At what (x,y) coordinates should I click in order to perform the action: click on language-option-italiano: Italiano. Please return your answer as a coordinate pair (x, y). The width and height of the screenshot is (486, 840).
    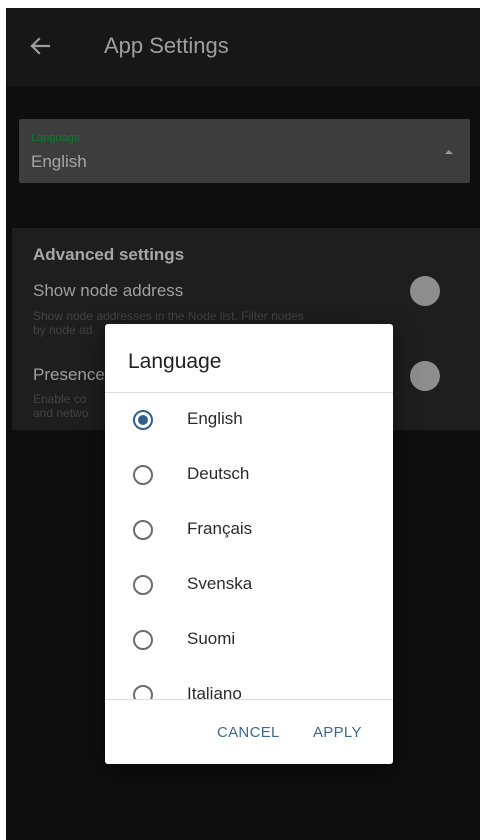
    Looking at the image, I should click on (249, 683).